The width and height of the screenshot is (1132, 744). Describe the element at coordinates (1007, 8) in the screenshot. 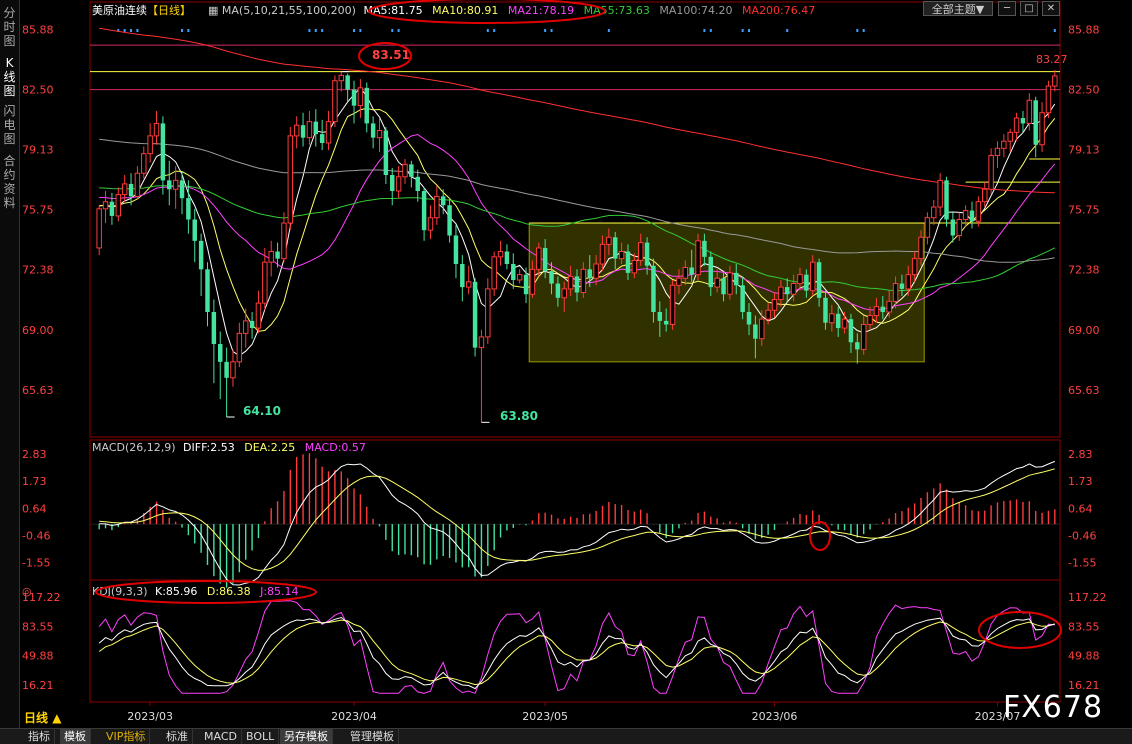

I see `minimize-icon: ─` at that location.